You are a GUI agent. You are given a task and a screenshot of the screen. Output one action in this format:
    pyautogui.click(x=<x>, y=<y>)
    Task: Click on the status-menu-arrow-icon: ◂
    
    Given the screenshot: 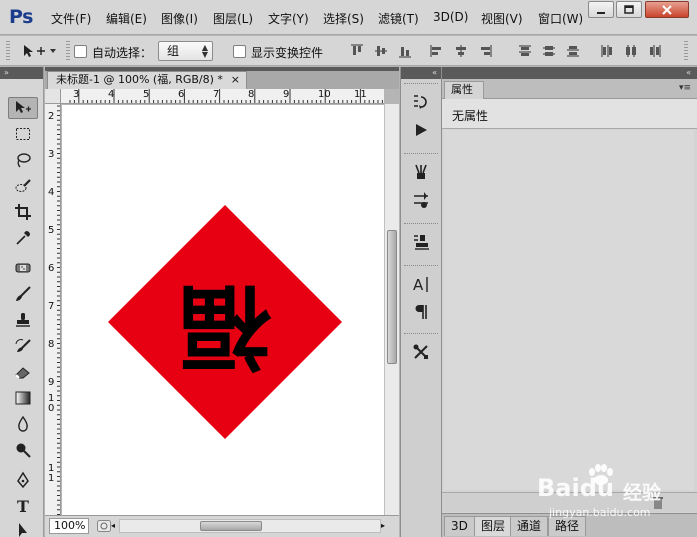 What is the action you would take?
    pyautogui.click(x=113, y=525)
    